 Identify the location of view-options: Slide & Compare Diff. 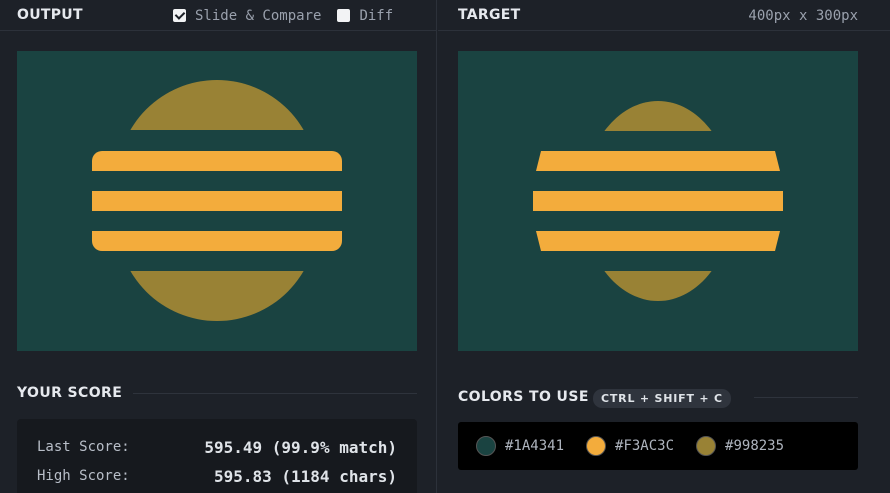
(291, 15).